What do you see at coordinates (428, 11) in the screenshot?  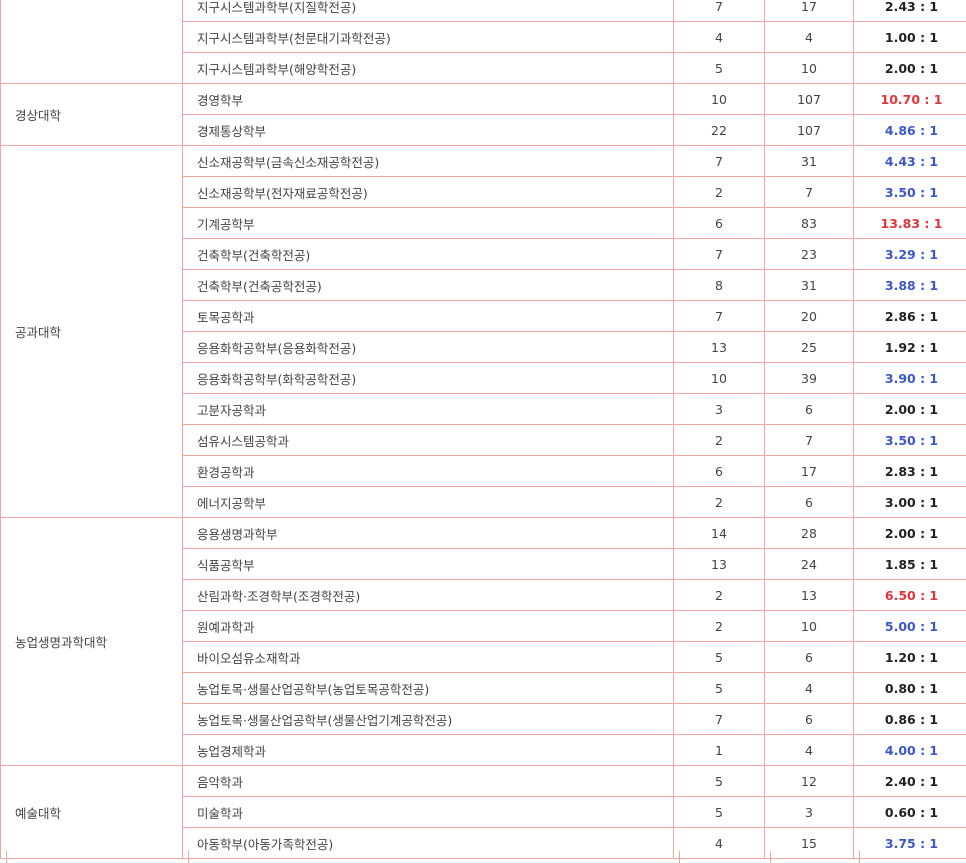 I see `department-cell: 지구시스템과학부(지질학전공)` at bounding box center [428, 11].